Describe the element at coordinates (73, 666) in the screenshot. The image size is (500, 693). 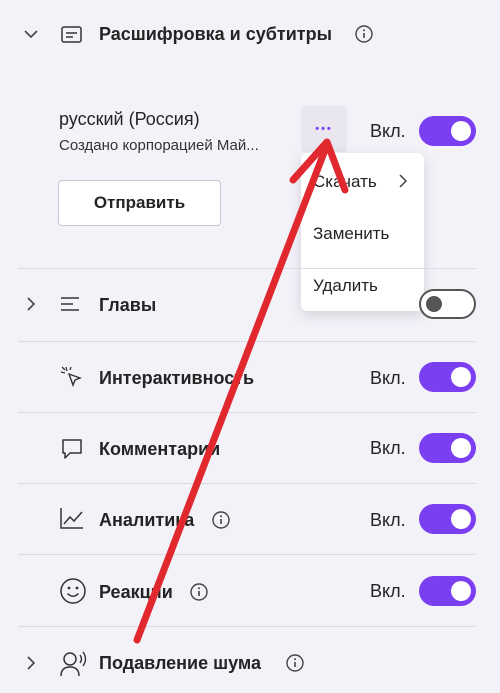
I see `noise-suppression-icon` at that location.